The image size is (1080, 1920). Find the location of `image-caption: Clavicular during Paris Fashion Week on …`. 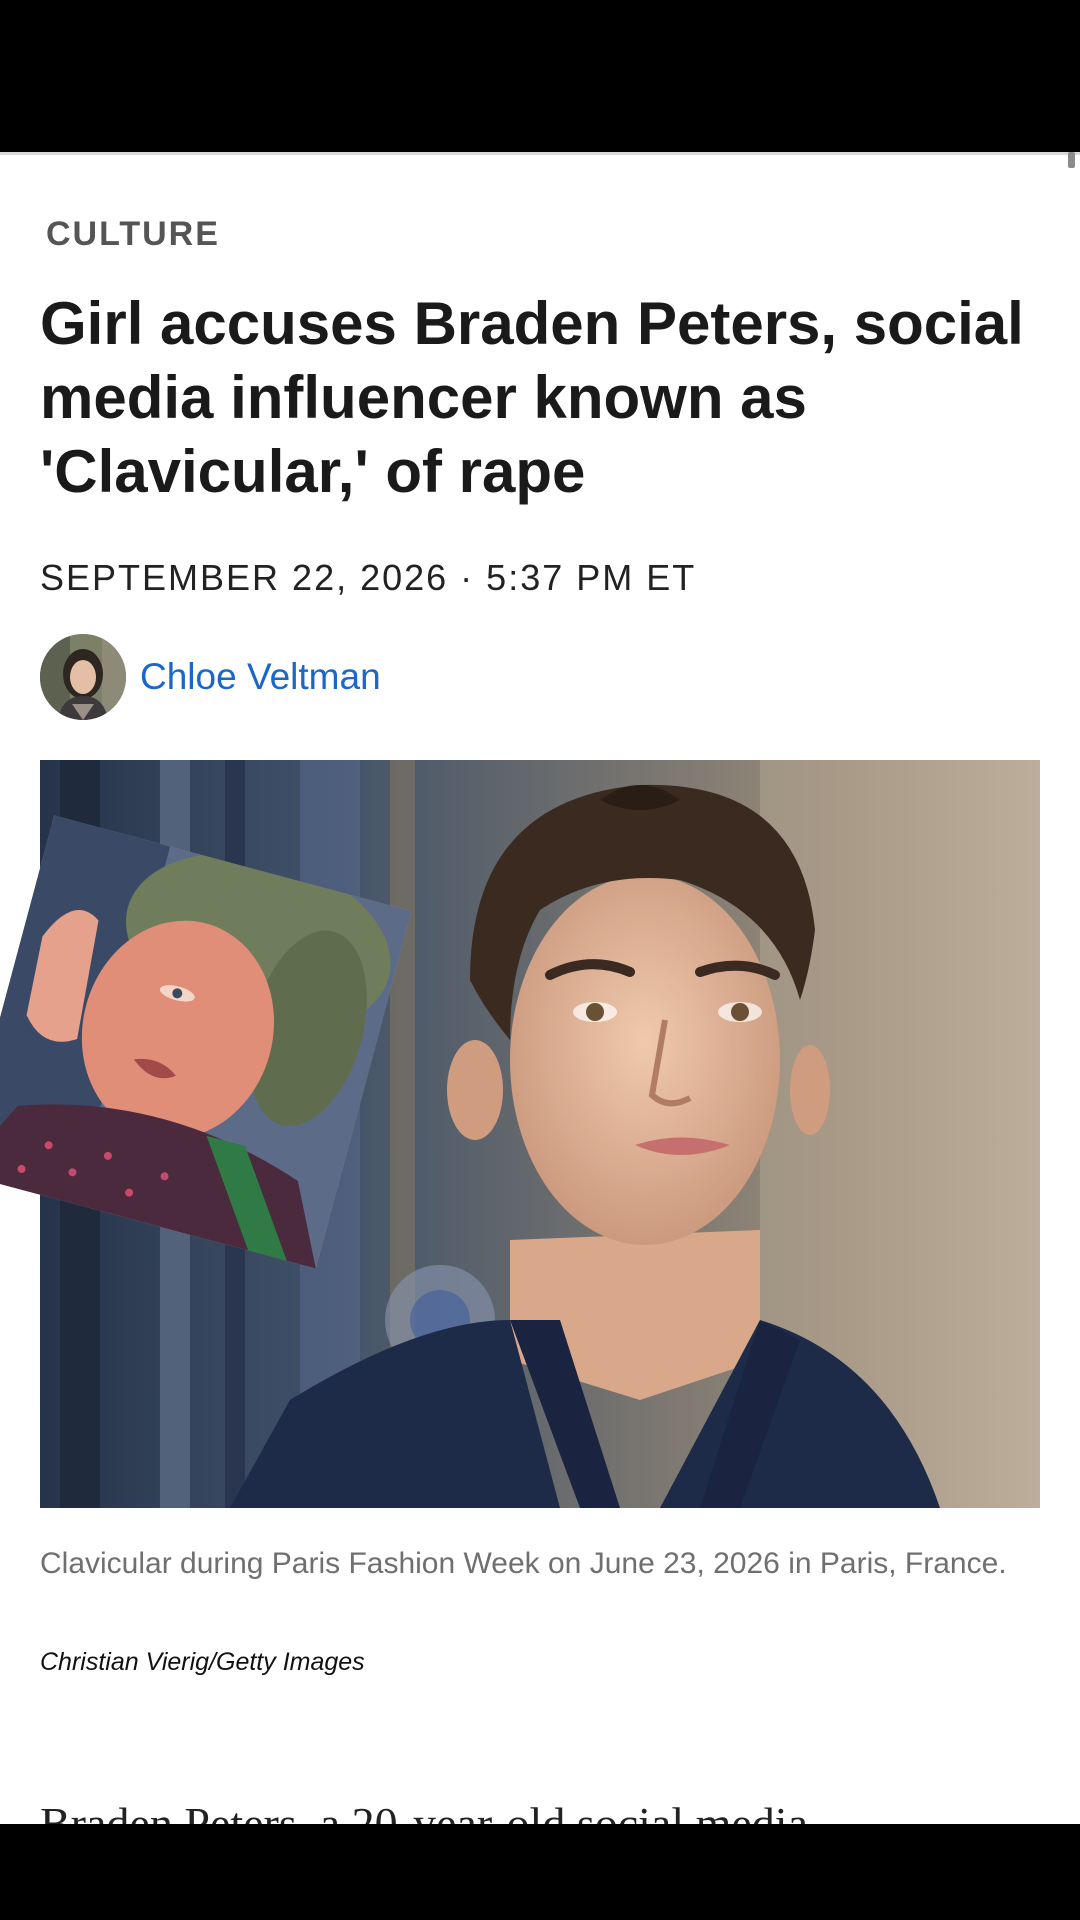

image-caption: Clavicular during Paris Fashion Week on … is located at coordinates (523, 1563).